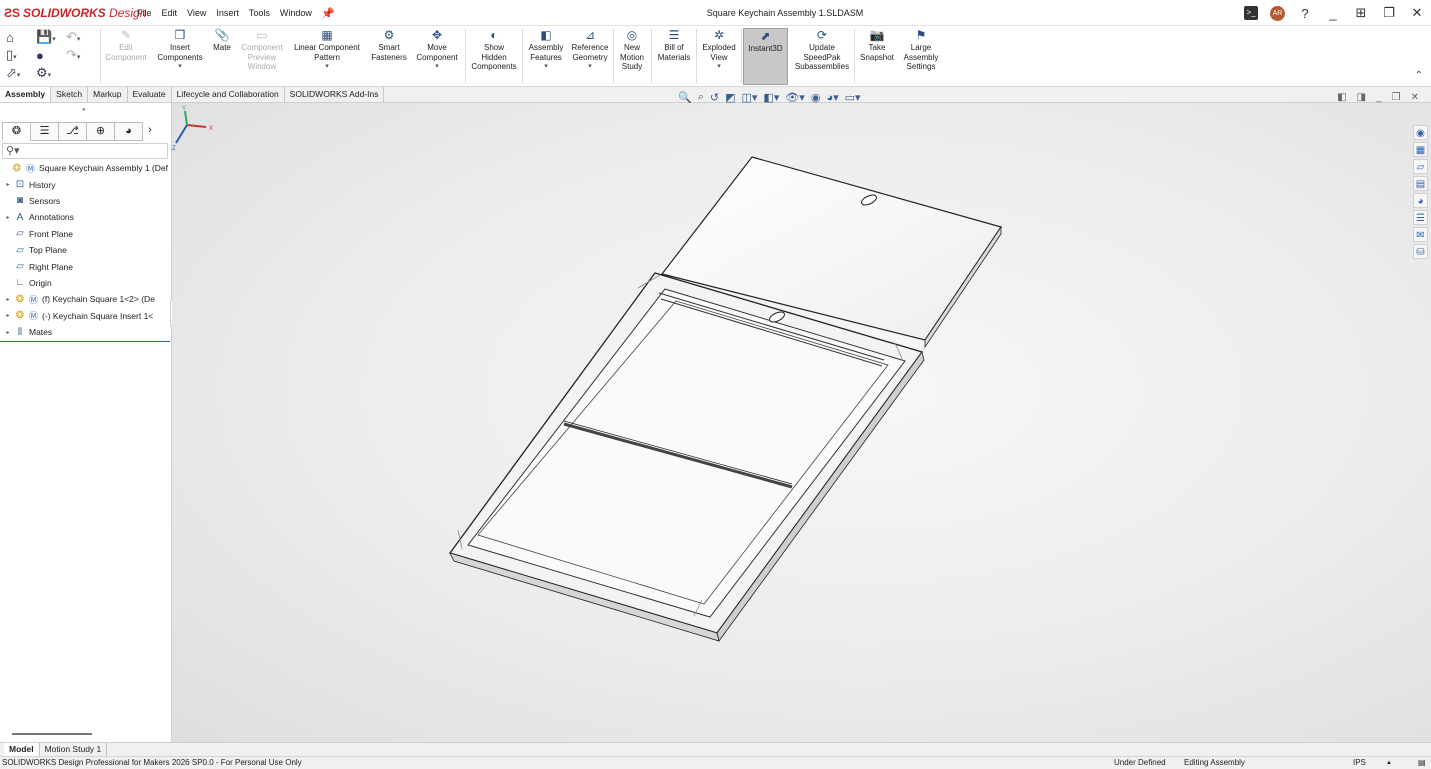  I want to click on mate-button: 📎 Mate, so click(222, 40).